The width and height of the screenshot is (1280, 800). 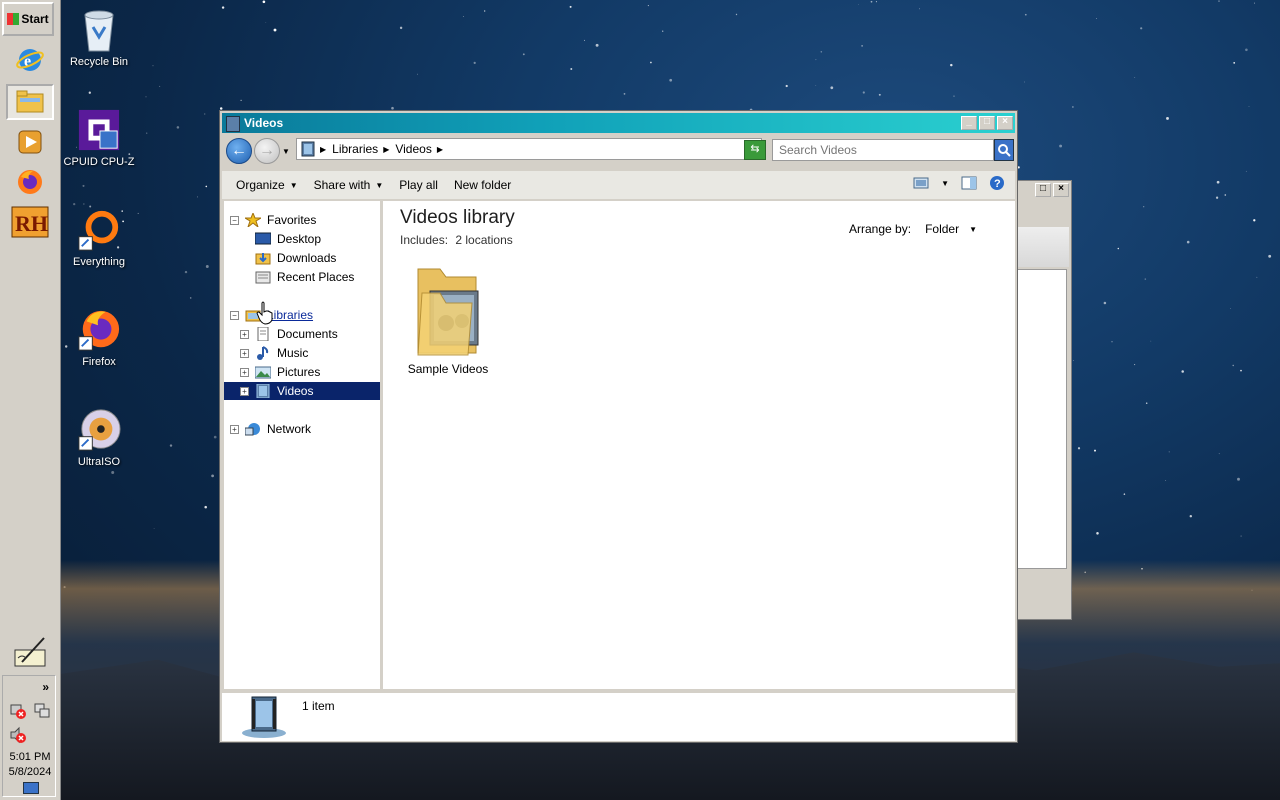 What do you see at coordinates (267, 185) in the screenshot?
I see `organize-button: Organize ▼` at bounding box center [267, 185].